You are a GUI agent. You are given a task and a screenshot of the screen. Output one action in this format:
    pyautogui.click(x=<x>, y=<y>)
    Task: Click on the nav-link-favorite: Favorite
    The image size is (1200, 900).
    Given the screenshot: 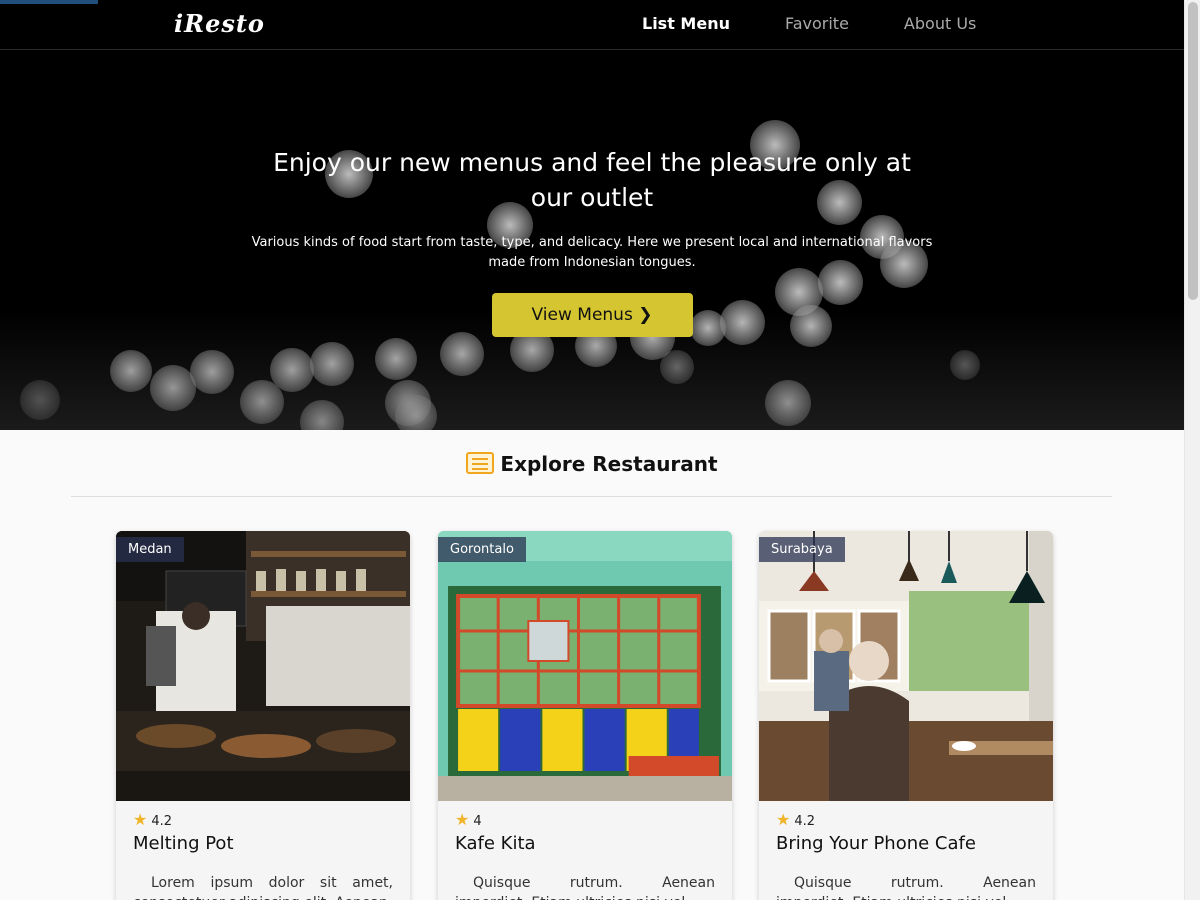 What is the action you would take?
    pyautogui.click(x=817, y=23)
    